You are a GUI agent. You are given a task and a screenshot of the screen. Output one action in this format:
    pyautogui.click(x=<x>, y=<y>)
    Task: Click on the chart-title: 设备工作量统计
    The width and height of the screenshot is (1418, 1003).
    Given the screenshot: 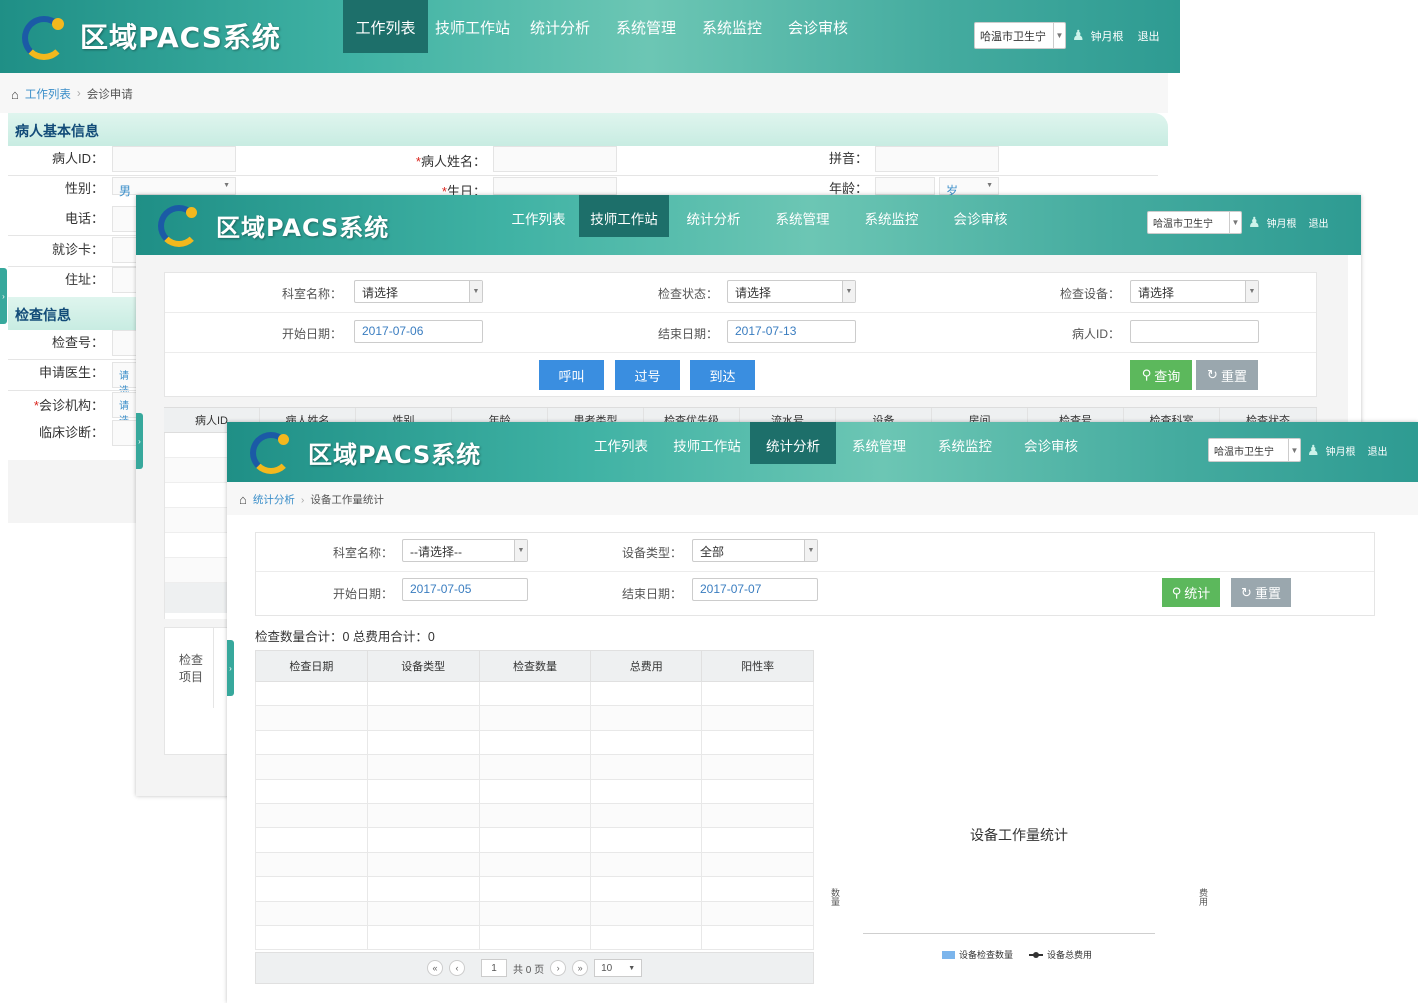 What is the action you would take?
    pyautogui.click(x=1019, y=835)
    